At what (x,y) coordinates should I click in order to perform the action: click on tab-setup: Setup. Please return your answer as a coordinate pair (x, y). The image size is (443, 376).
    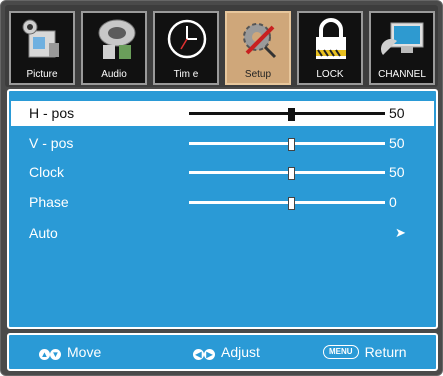
    Looking at the image, I should click on (258, 48).